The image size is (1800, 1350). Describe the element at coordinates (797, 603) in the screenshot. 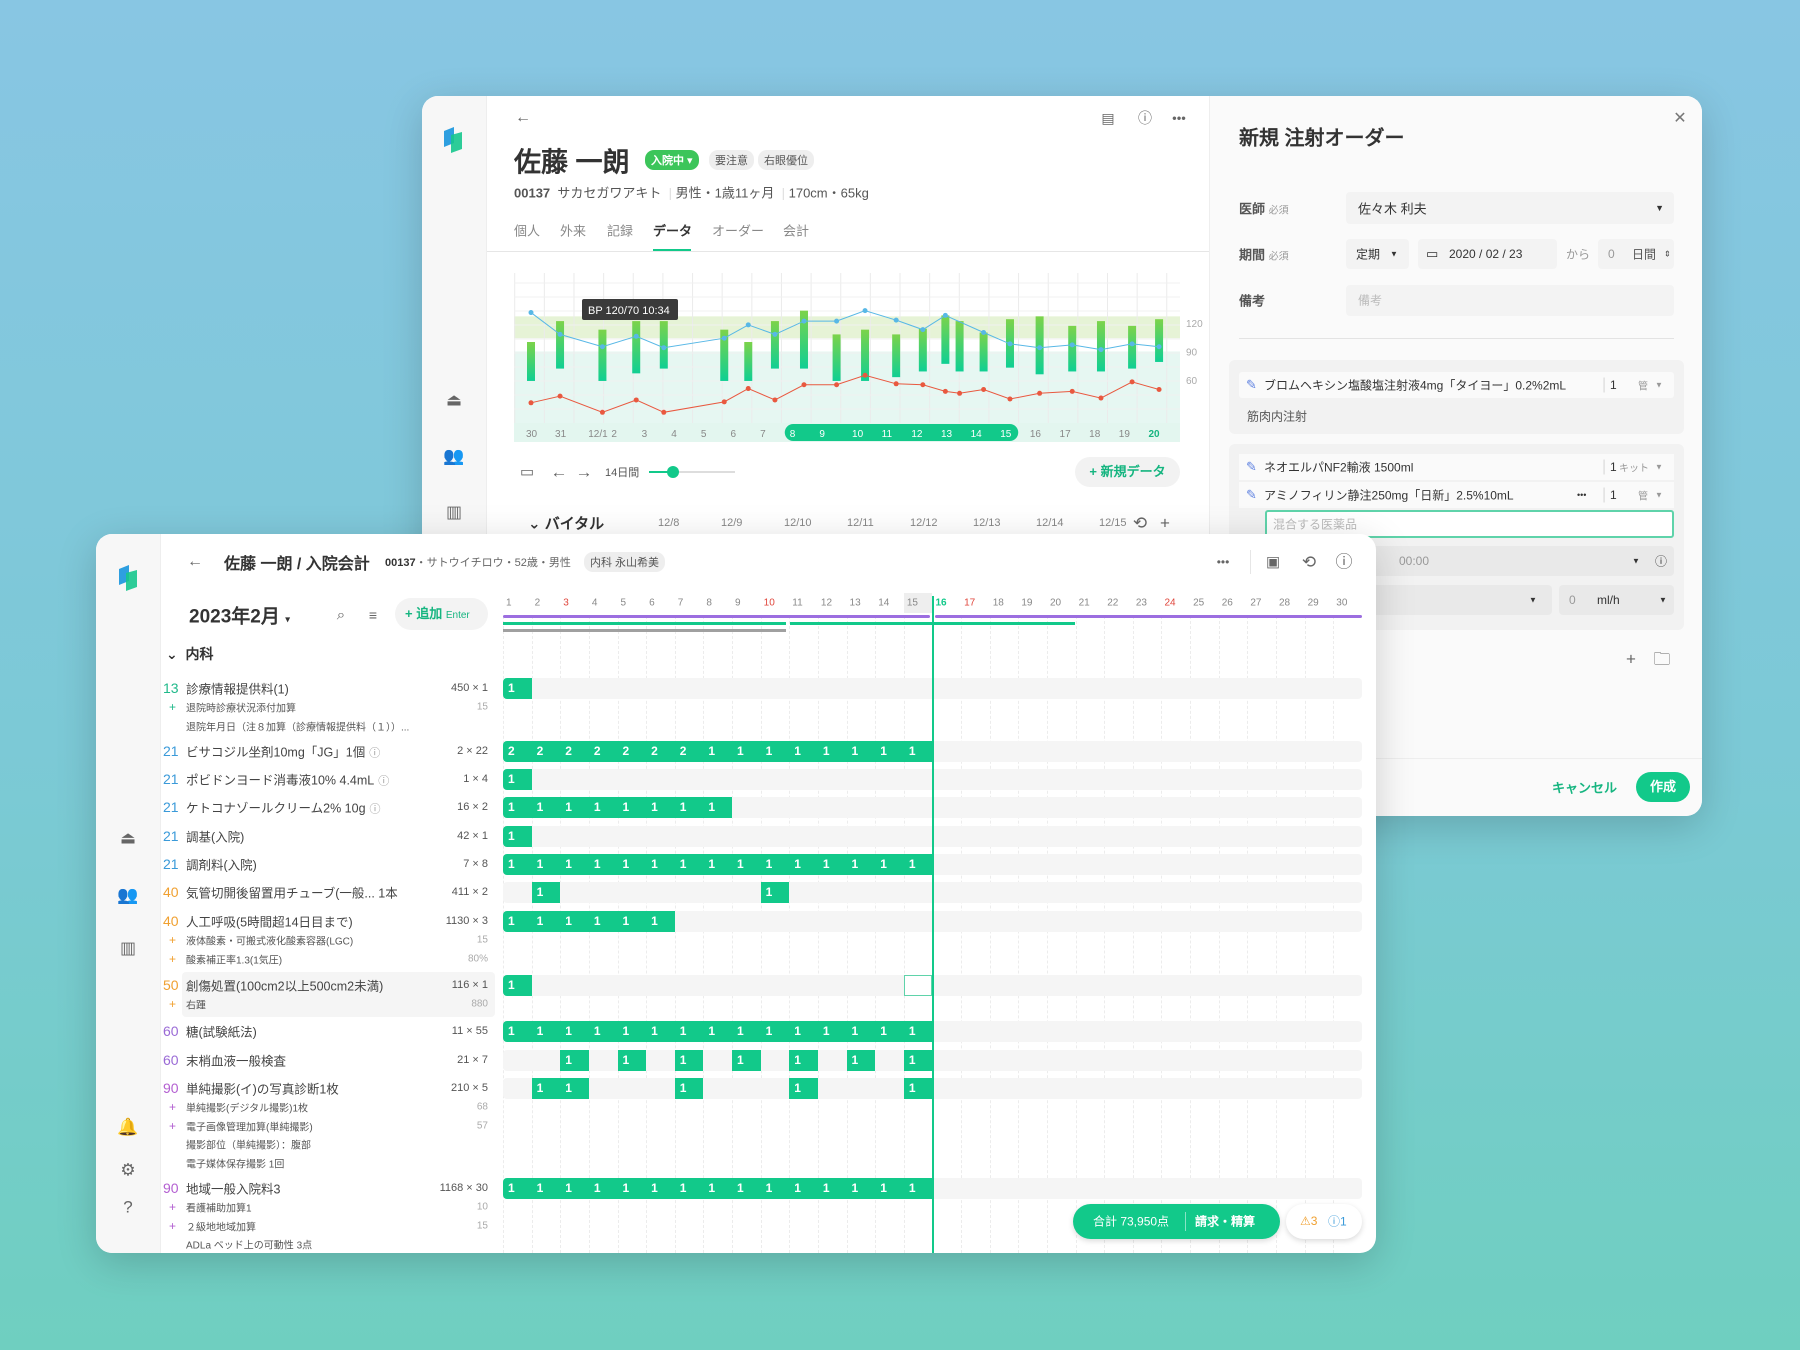

I see `day-header: 11` at that location.